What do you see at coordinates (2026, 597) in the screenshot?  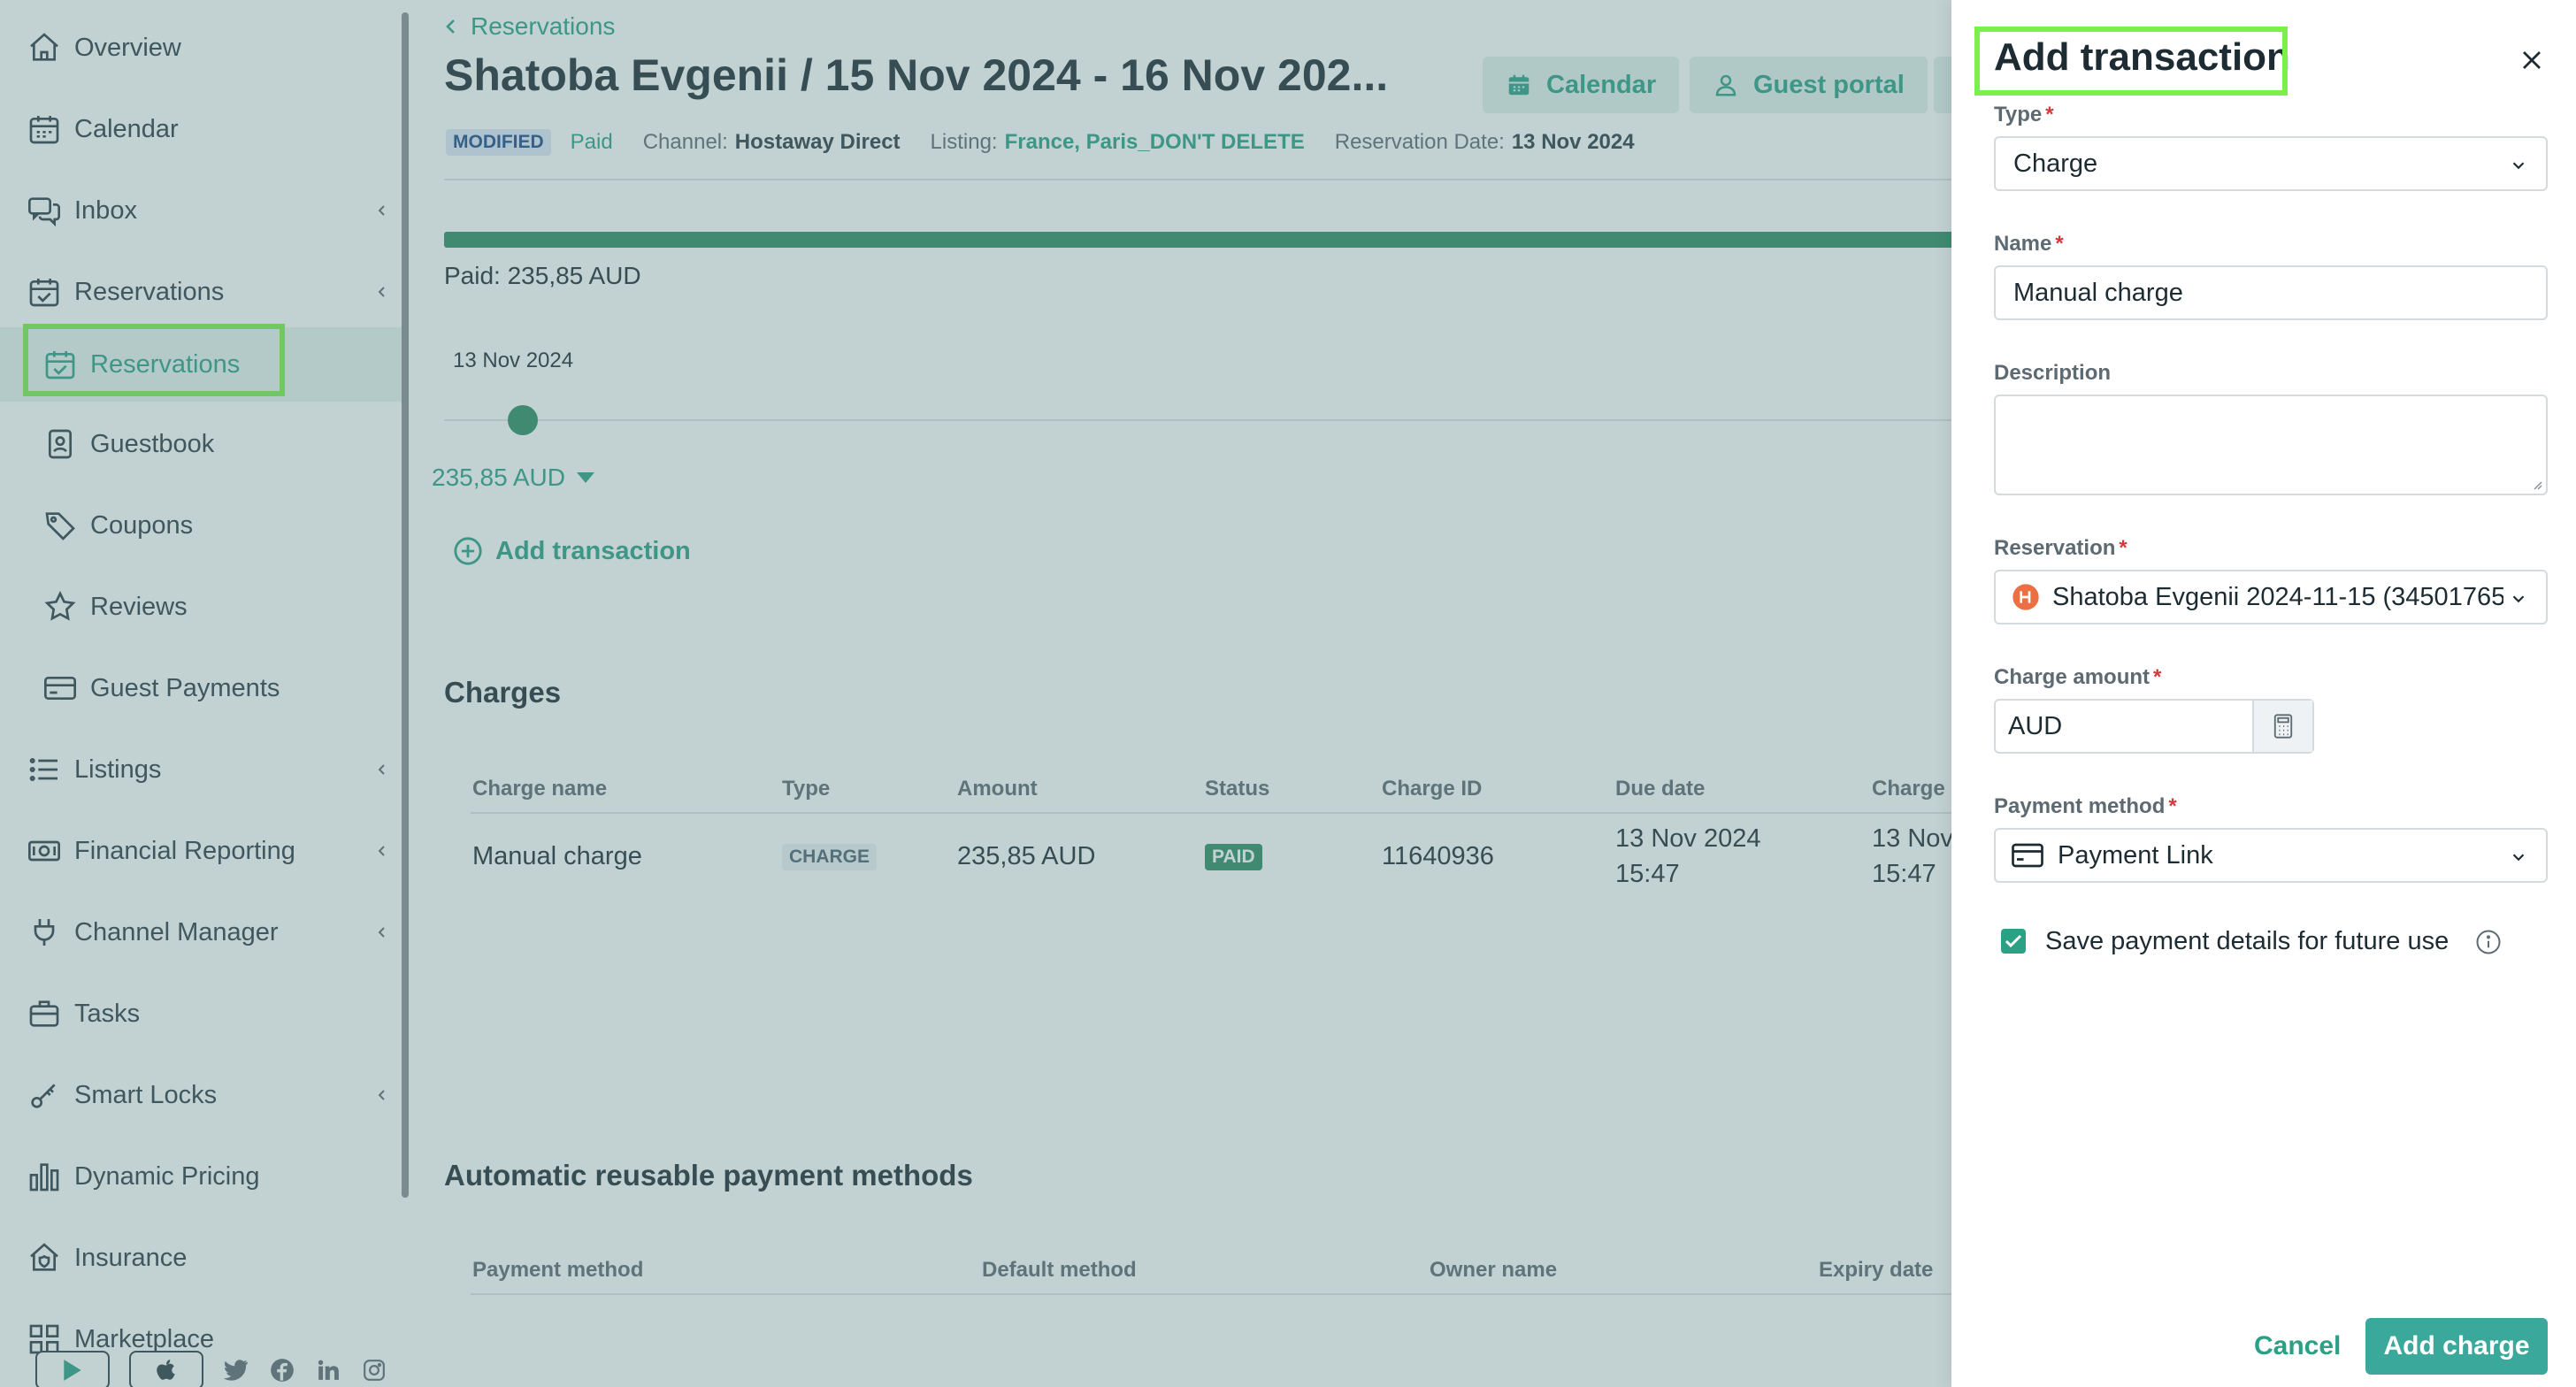 I see `channel-logo-icon` at bounding box center [2026, 597].